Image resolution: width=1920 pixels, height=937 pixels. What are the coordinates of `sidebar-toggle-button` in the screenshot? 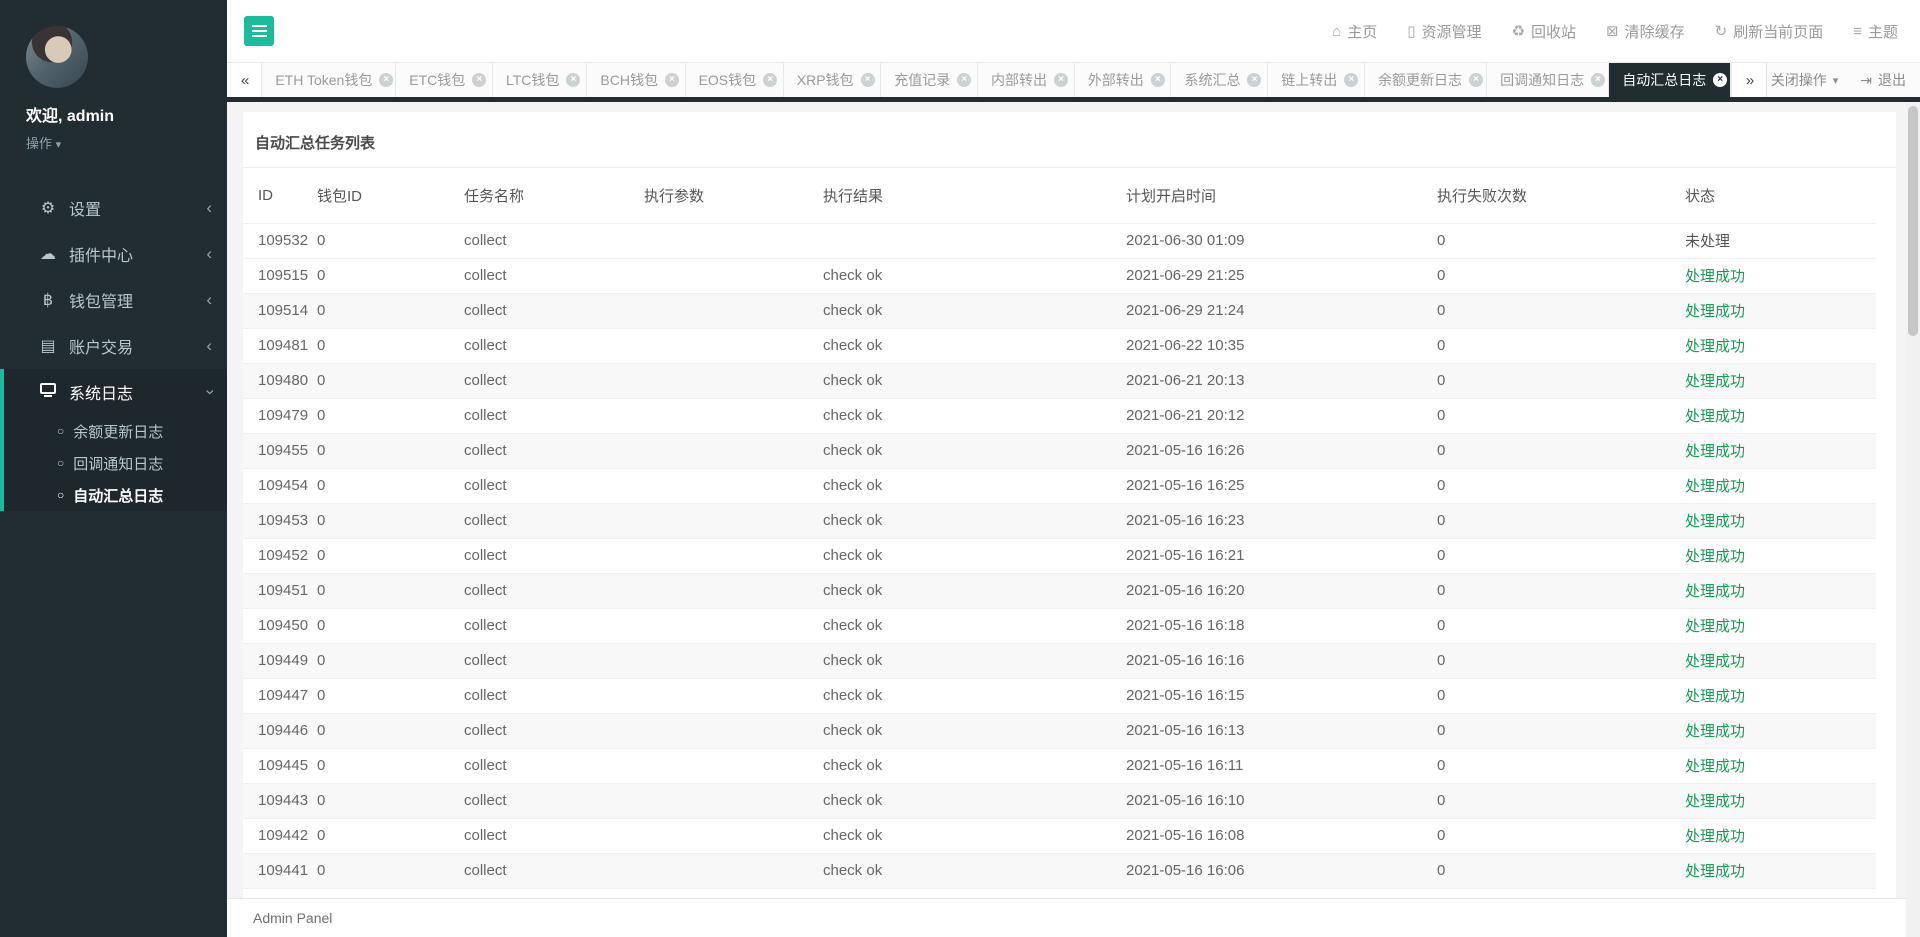 It's located at (259, 31).